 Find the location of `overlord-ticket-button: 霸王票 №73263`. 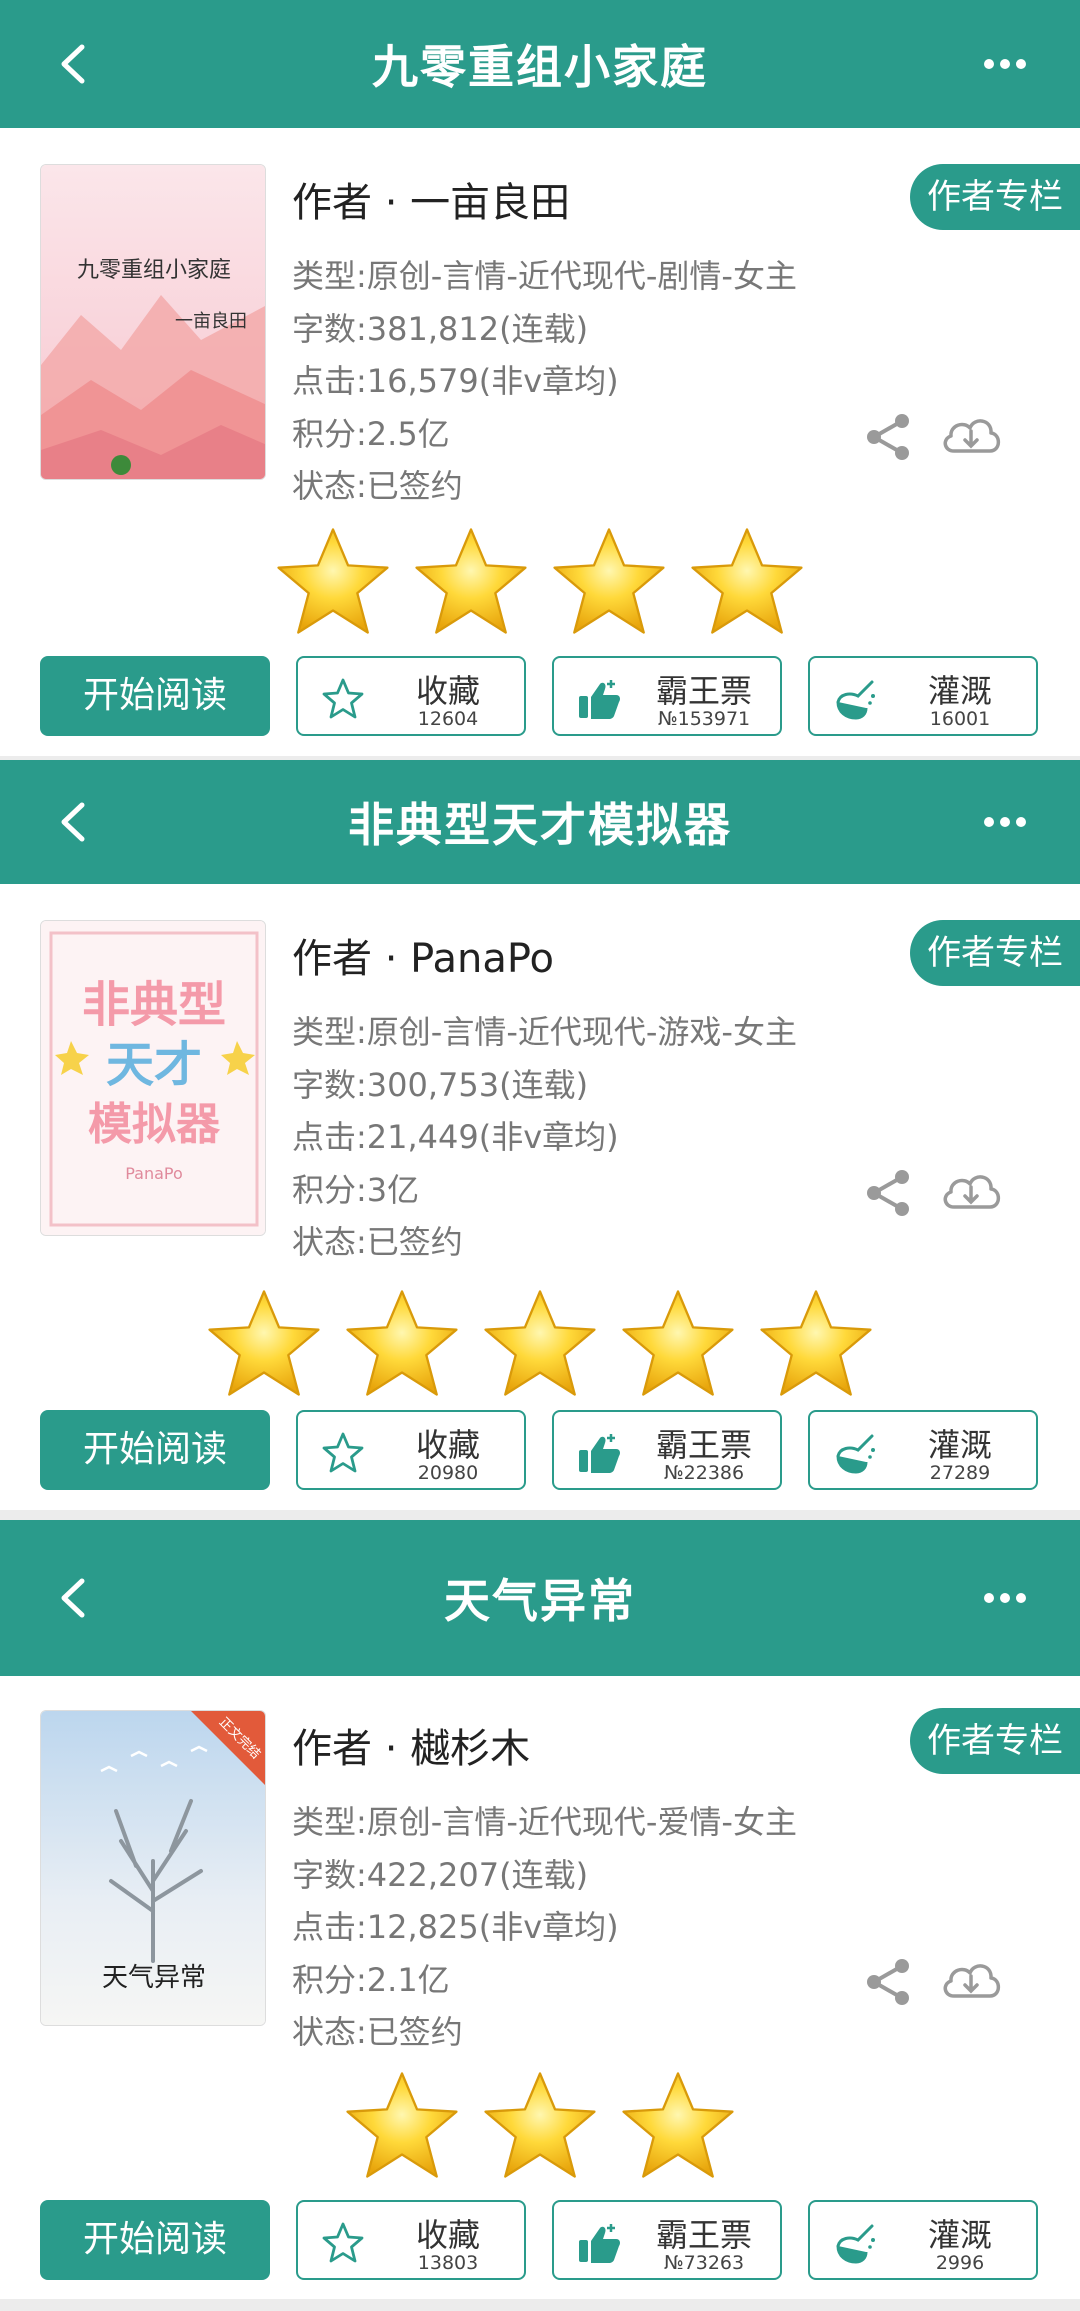

overlord-ticket-button: 霸王票 №73263 is located at coordinates (667, 2240).